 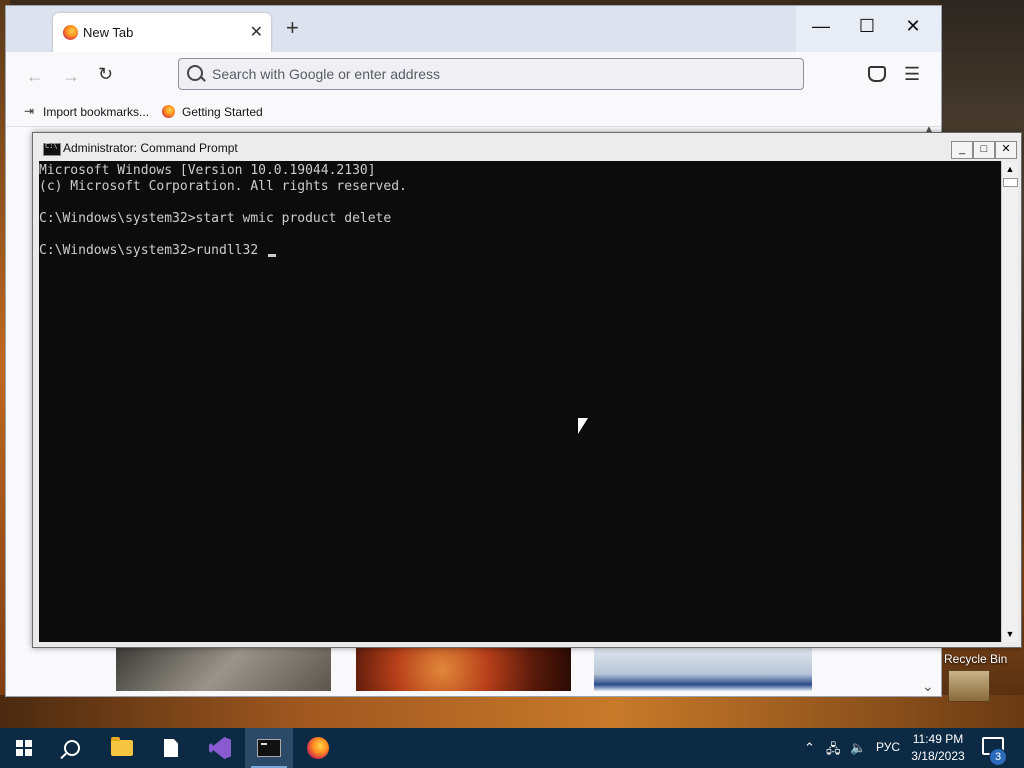 What do you see at coordinates (29, 111) in the screenshot?
I see `import-icon: ⇥` at bounding box center [29, 111].